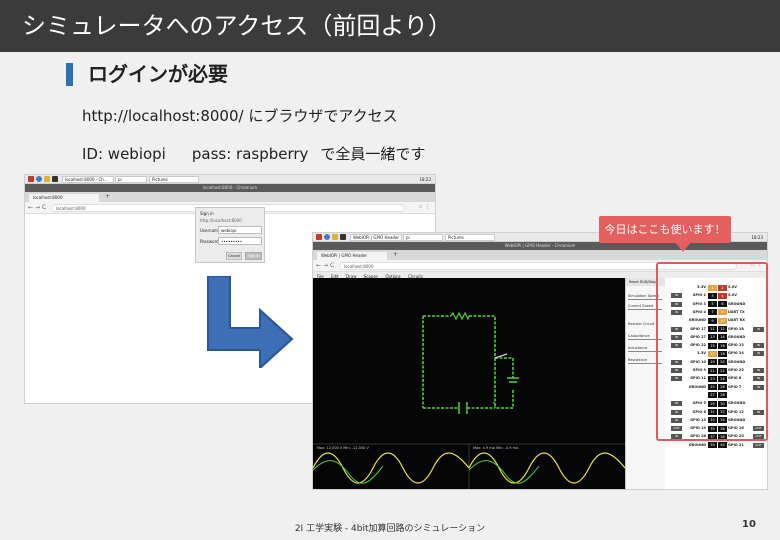  I want to click on gpio-pin-right: 40, so click(722, 445).